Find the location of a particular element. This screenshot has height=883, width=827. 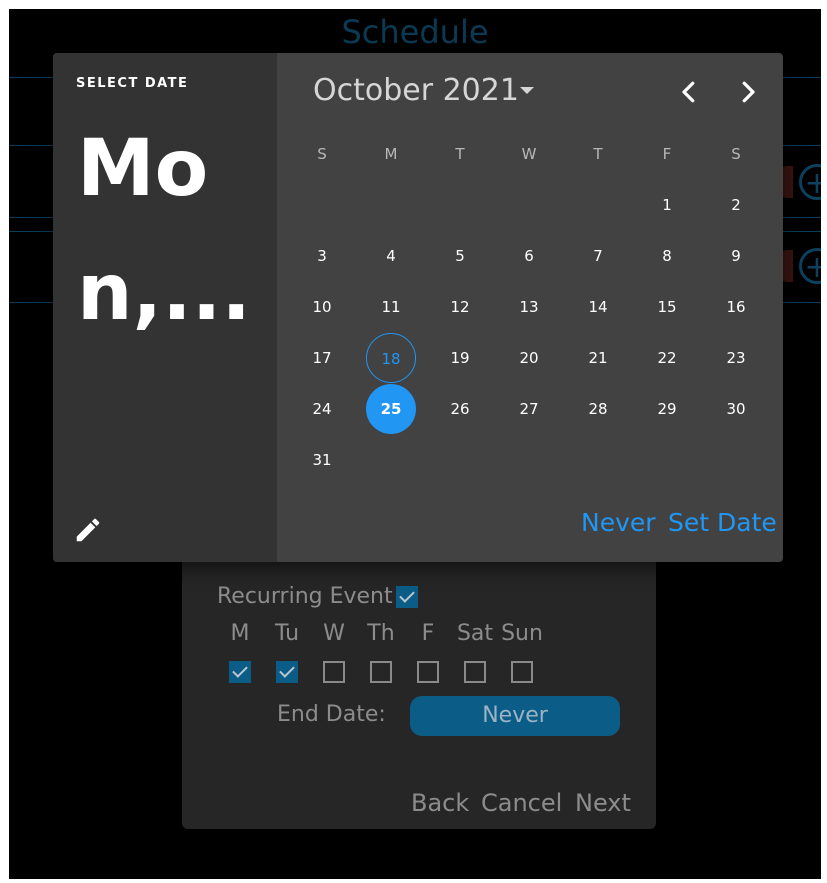

next-button: Next is located at coordinates (603, 803).